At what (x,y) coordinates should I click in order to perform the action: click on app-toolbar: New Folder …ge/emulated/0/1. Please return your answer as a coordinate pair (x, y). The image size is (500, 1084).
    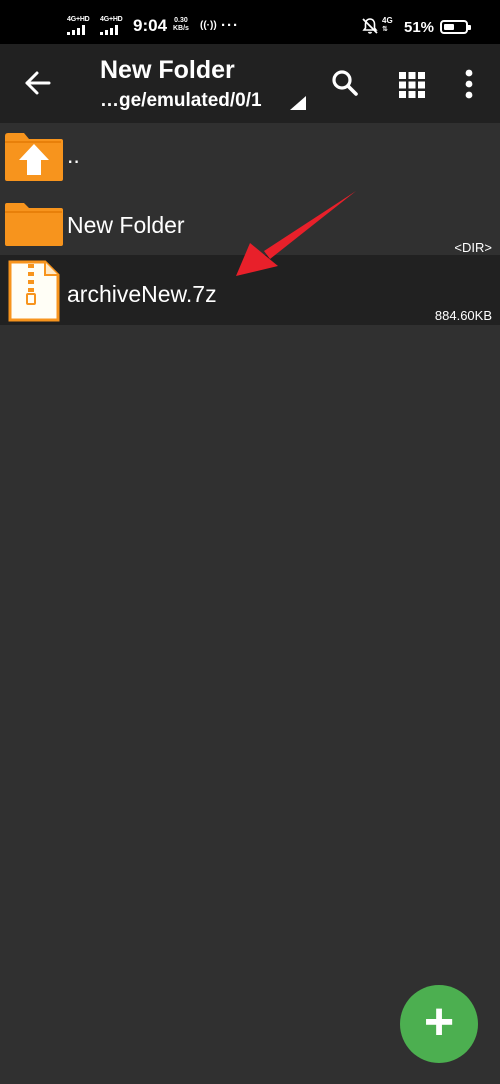
    Looking at the image, I should click on (250, 83).